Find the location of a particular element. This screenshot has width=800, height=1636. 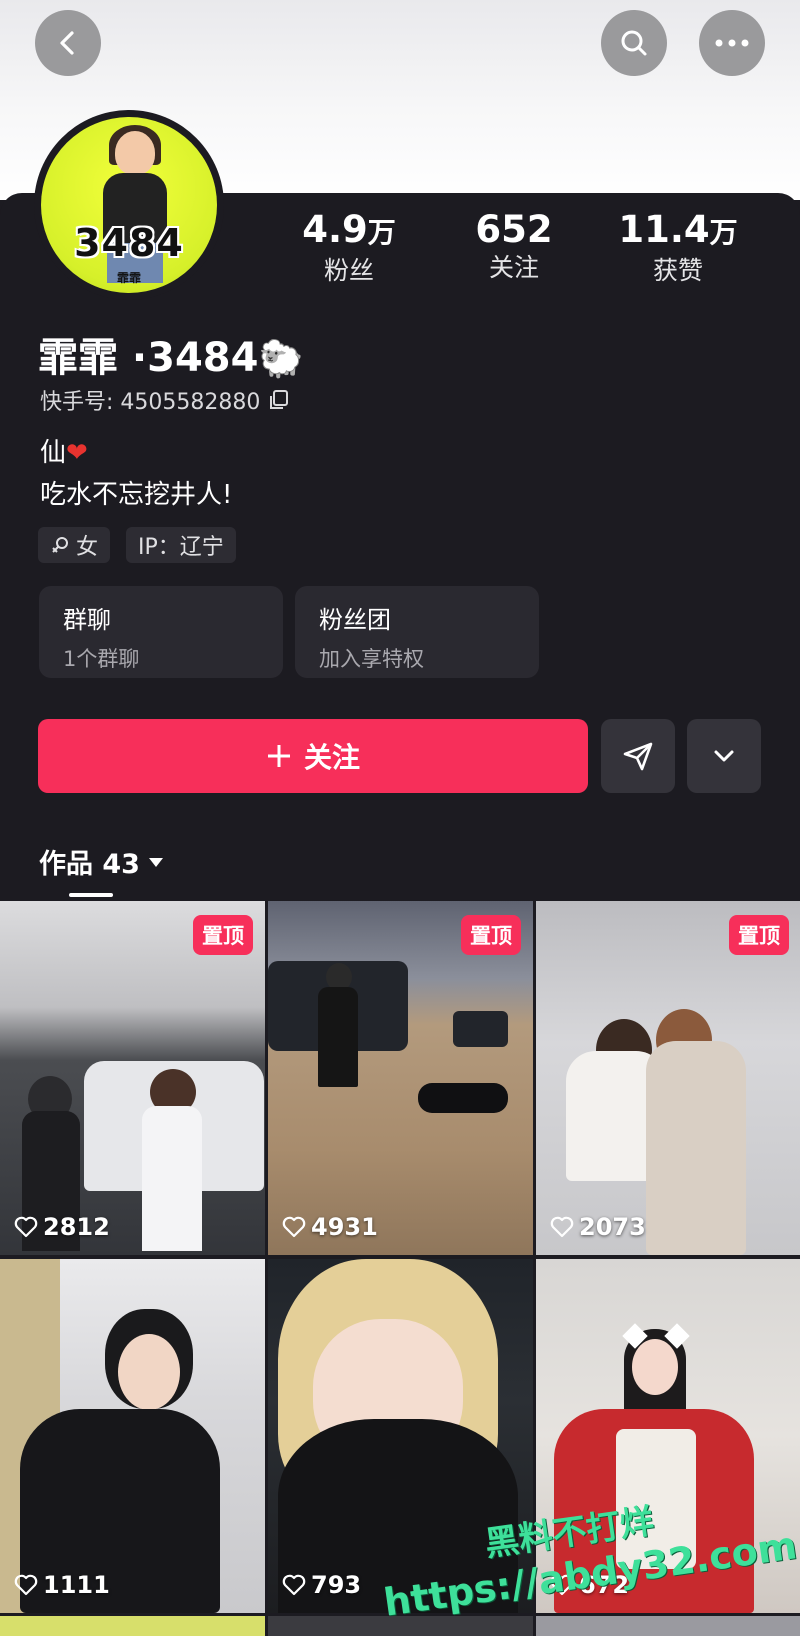

expand-recommend-button is located at coordinates (724, 756).